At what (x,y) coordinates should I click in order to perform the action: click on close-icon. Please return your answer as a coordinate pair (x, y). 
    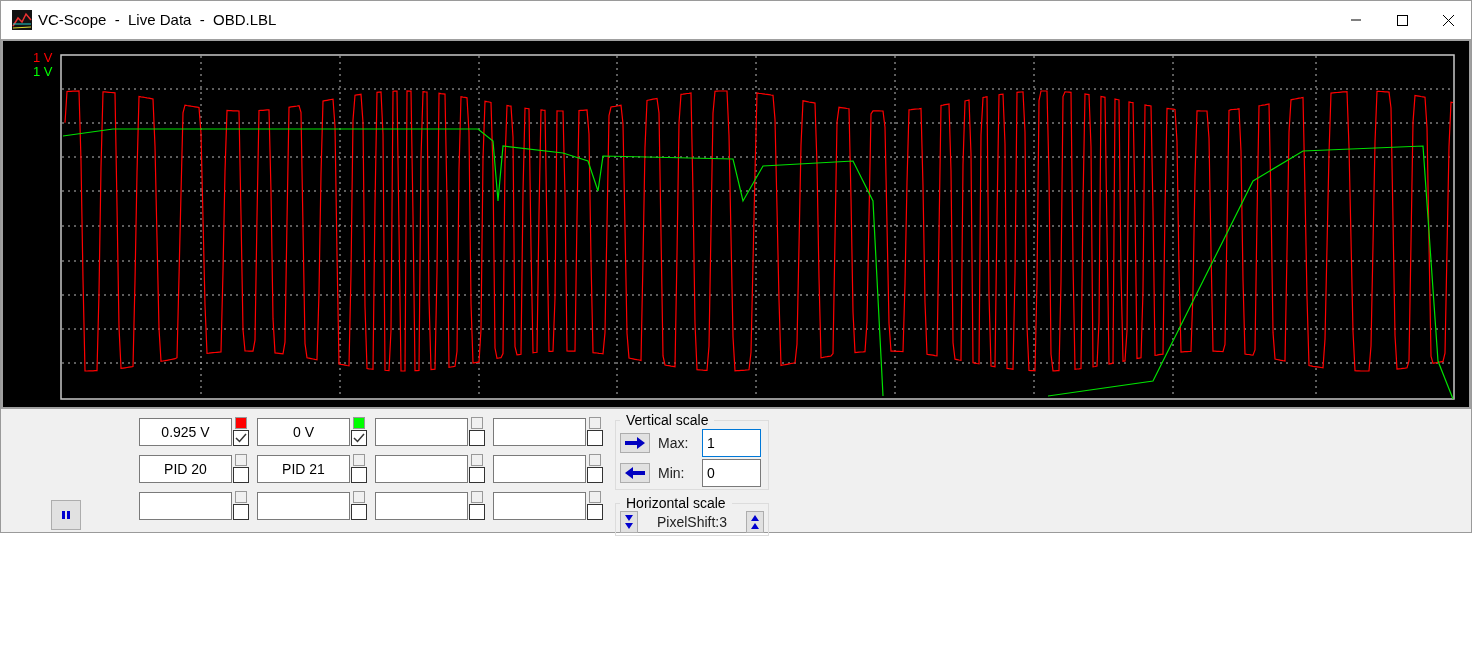
    Looking at the image, I should click on (1448, 20).